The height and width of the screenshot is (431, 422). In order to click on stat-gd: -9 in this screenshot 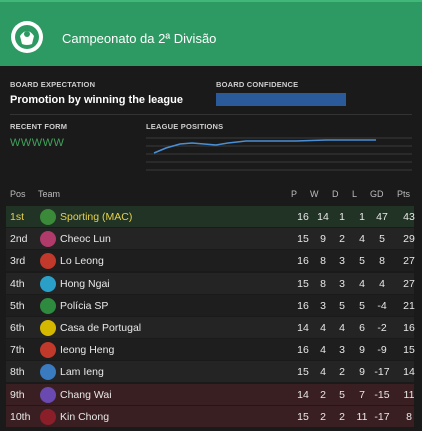, I will do `click(382, 350)`.